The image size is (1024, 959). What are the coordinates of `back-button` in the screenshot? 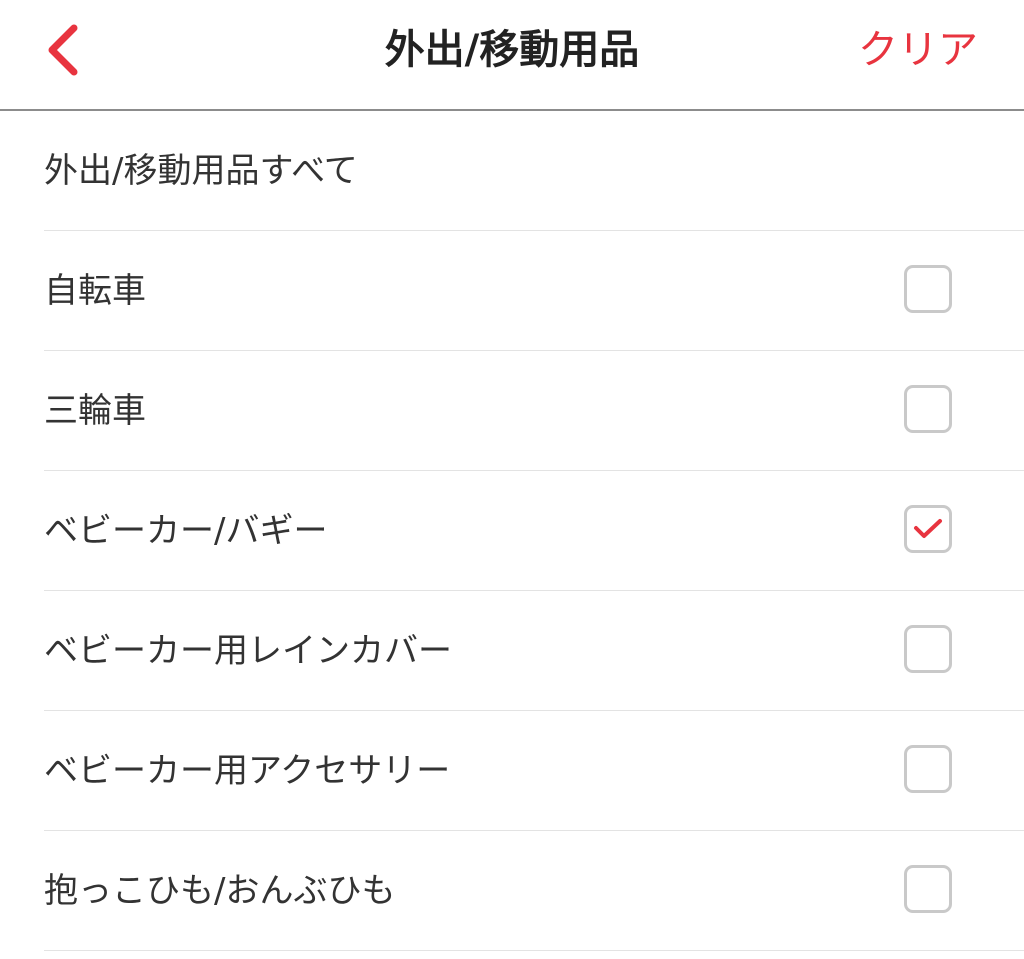 It's located at (65, 49).